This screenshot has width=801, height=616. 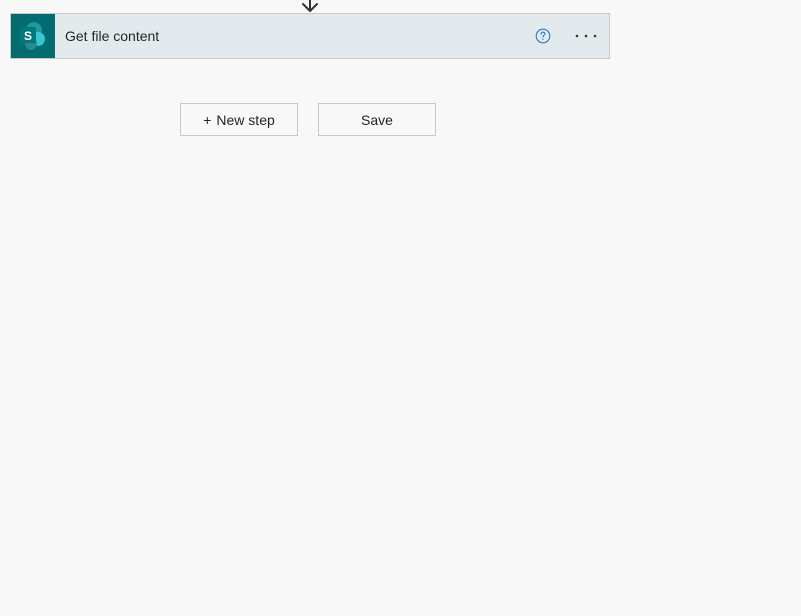 What do you see at coordinates (112, 36) in the screenshot?
I see `action-card-title: Get file content` at bounding box center [112, 36].